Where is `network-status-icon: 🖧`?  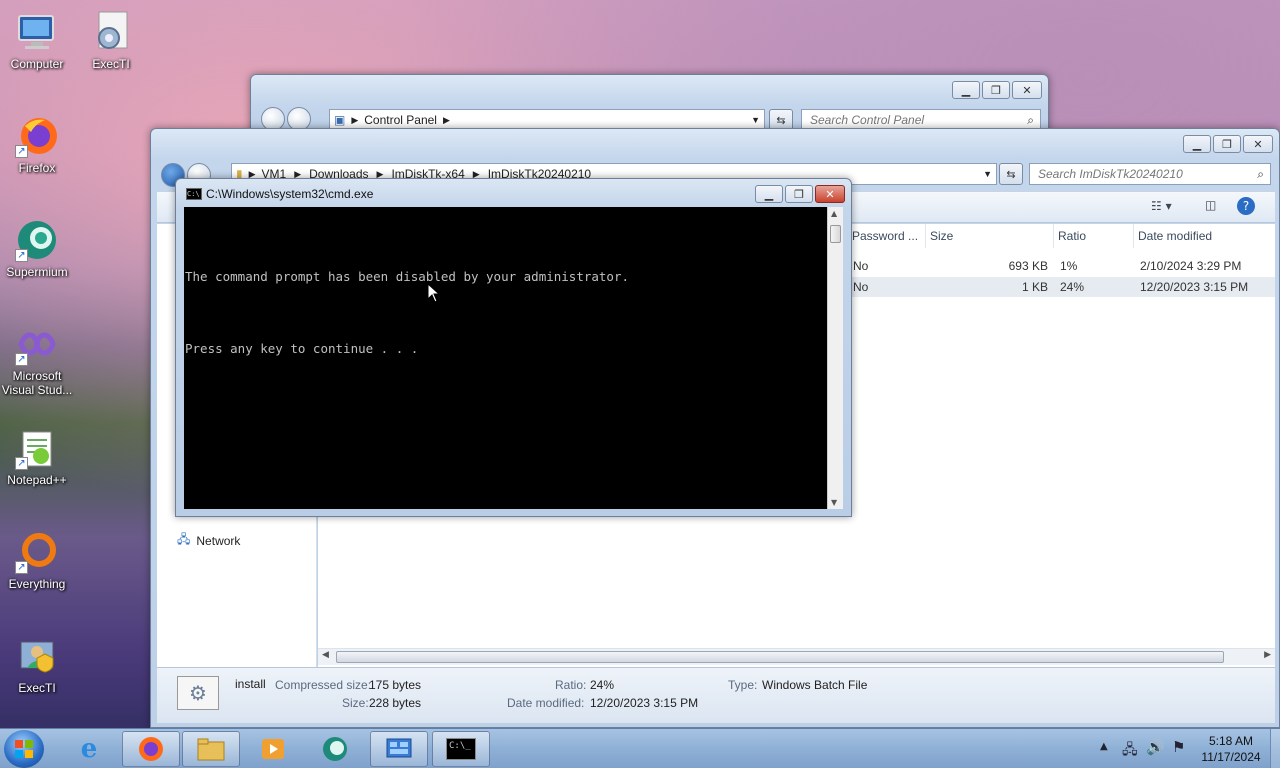 network-status-icon: 🖧 is located at coordinates (1130, 751).